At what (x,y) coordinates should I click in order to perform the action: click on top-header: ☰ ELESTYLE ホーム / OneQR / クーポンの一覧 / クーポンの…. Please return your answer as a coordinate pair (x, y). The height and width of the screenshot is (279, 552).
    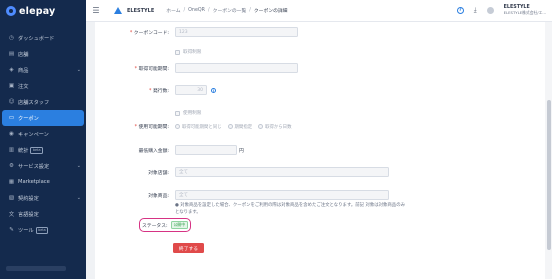
    Looking at the image, I should click on (319, 11).